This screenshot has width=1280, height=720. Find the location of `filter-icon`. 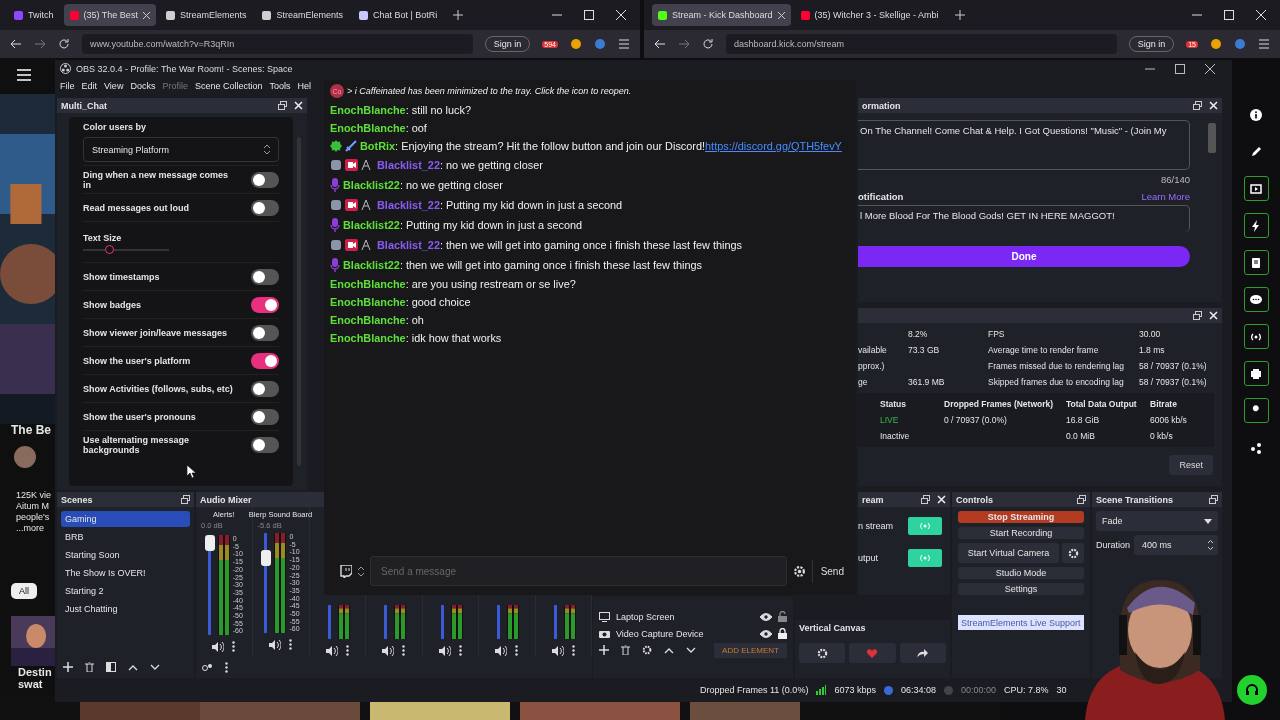

filter-icon is located at coordinates (111, 667).